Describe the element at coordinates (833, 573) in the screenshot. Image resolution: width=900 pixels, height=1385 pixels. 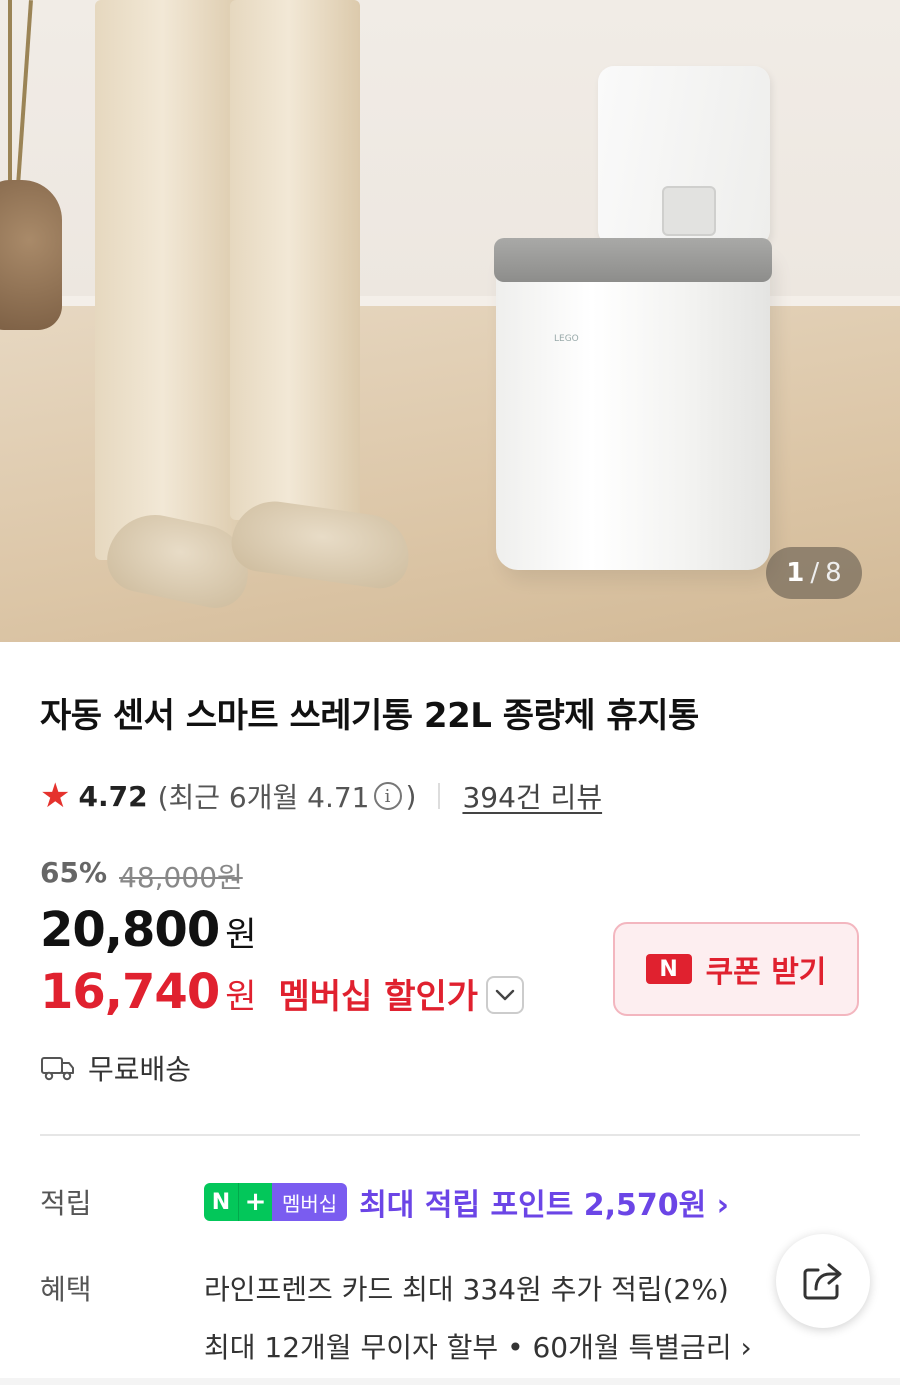
I see `image-counter-total: 8` at that location.